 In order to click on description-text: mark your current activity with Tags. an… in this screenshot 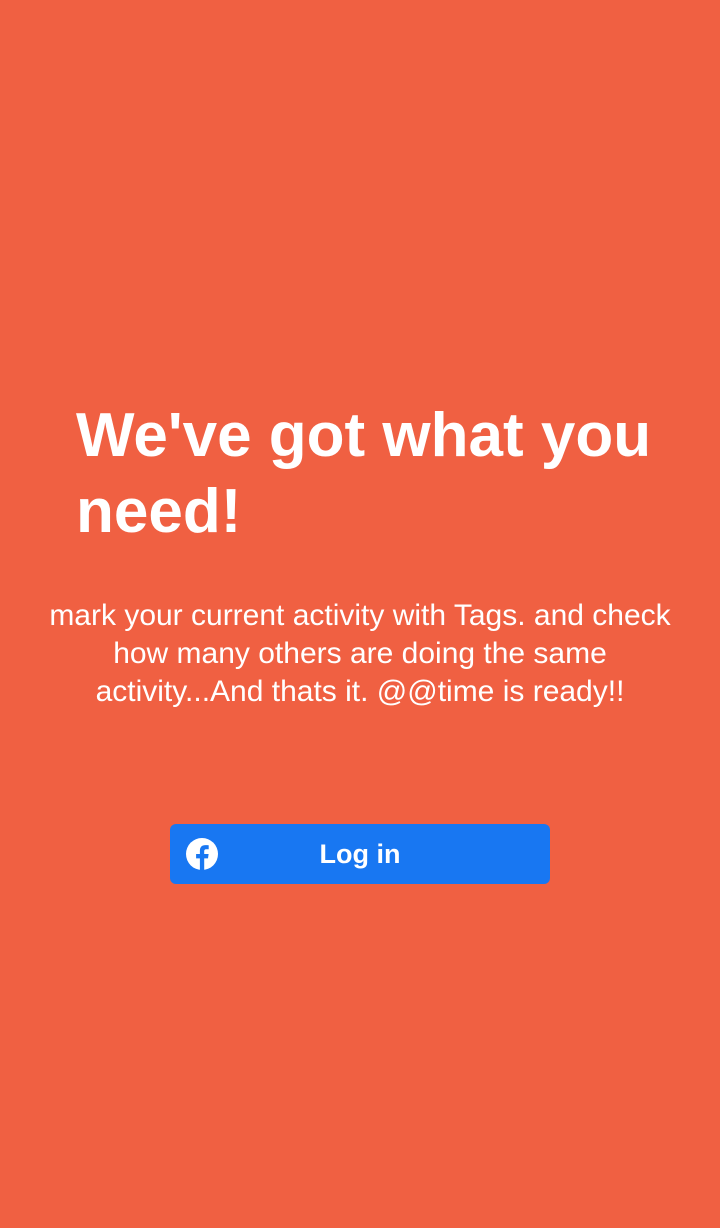, I will do `click(360, 653)`.